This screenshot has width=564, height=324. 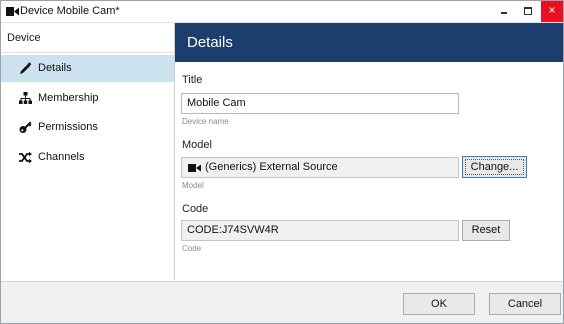 What do you see at coordinates (24, 38) in the screenshot?
I see `sidebar-header: Device` at bounding box center [24, 38].